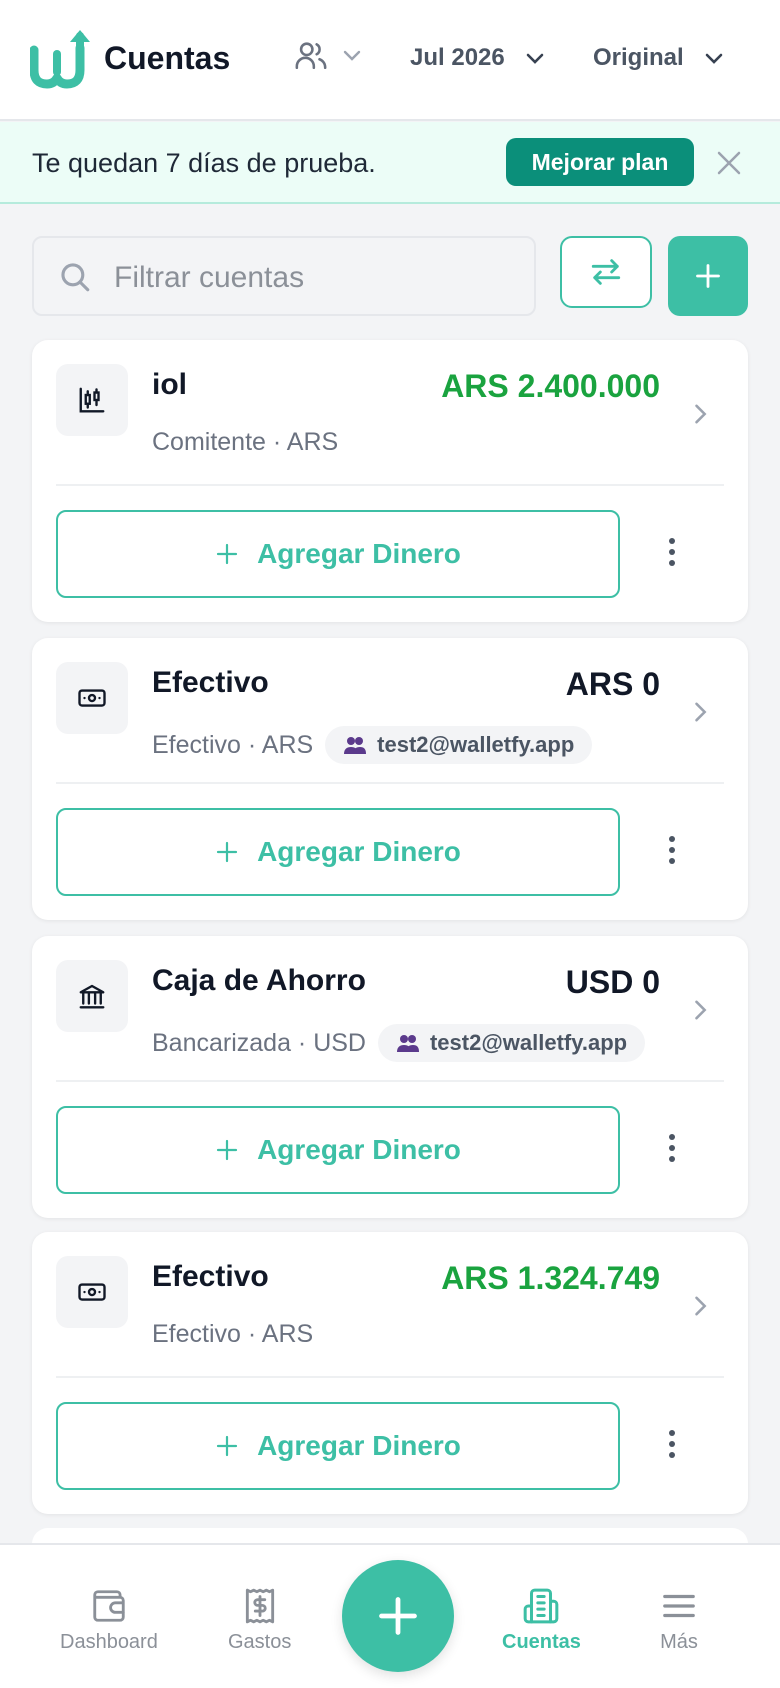 This screenshot has height=1688, width=780. I want to click on account-type: Comitente · ARS, so click(245, 442).